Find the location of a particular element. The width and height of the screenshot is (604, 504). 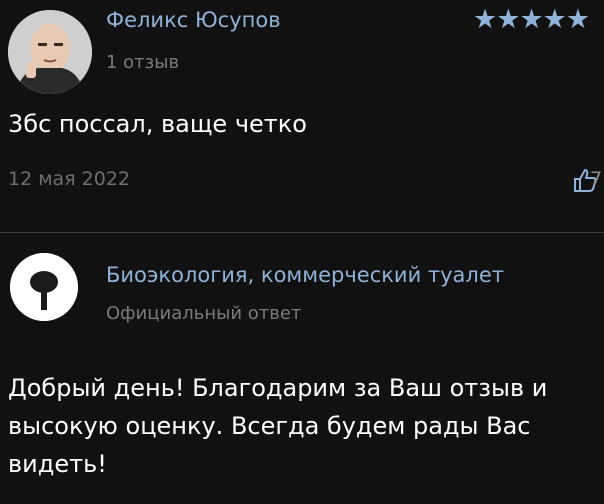

organization-avatar is located at coordinates (44, 287).